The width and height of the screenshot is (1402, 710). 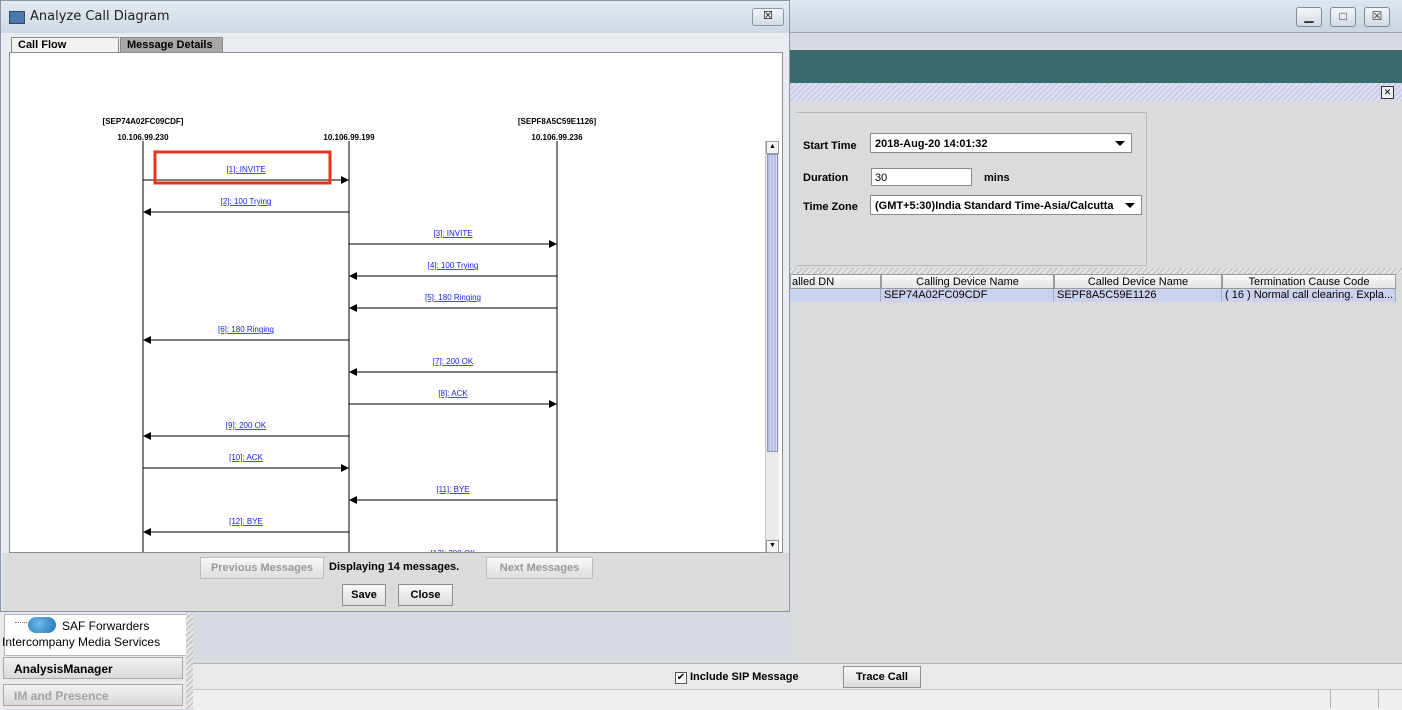 What do you see at coordinates (967, 281) in the screenshot?
I see `column-header-calling-device: Calling Device Name` at bounding box center [967, 281].